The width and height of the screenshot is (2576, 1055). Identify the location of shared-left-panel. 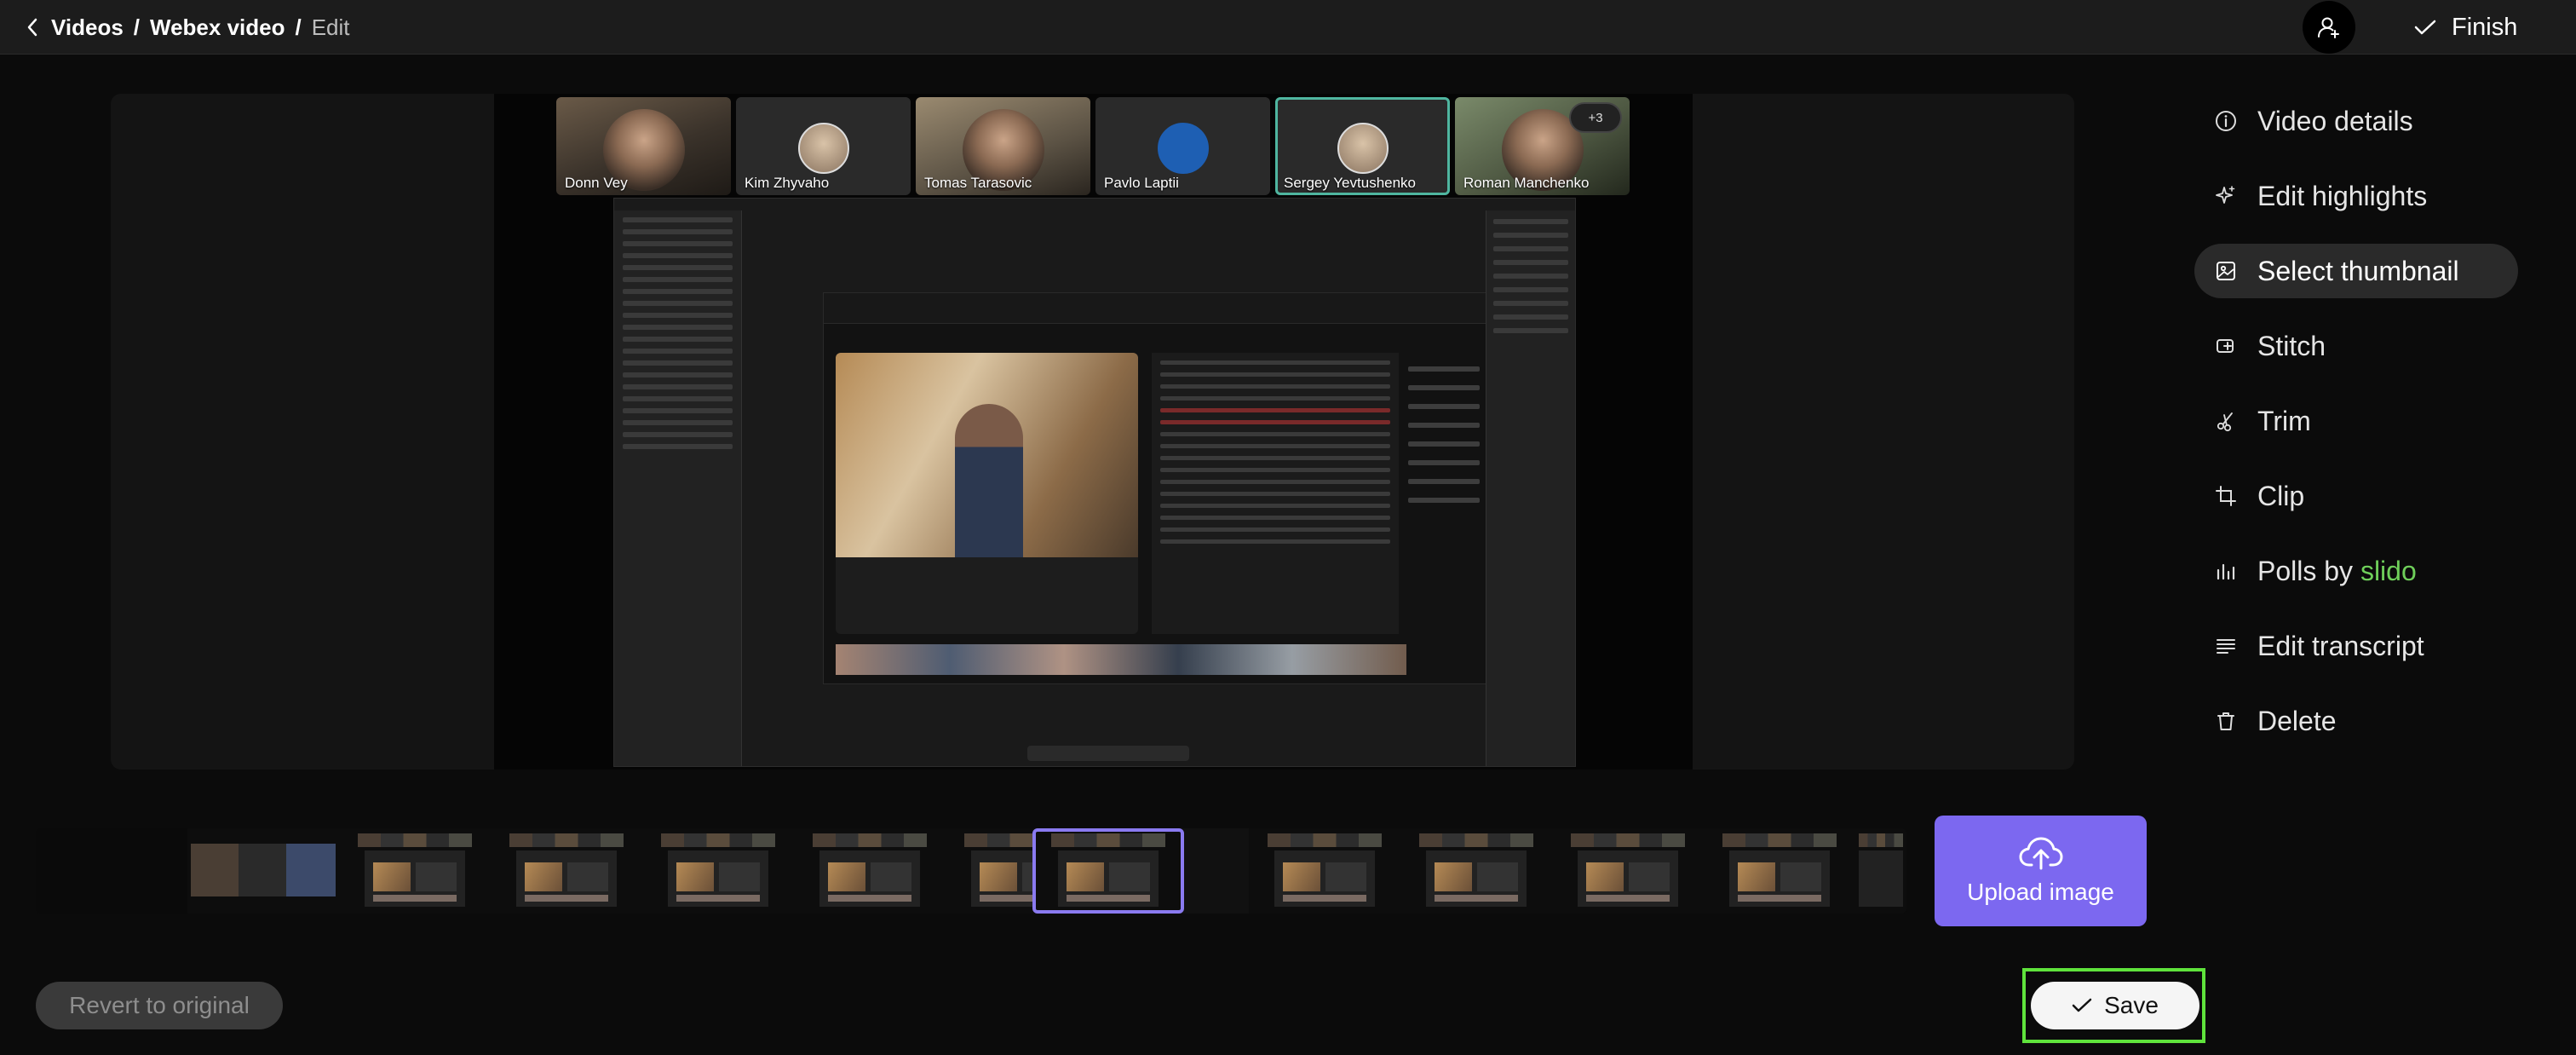
(678, 488).